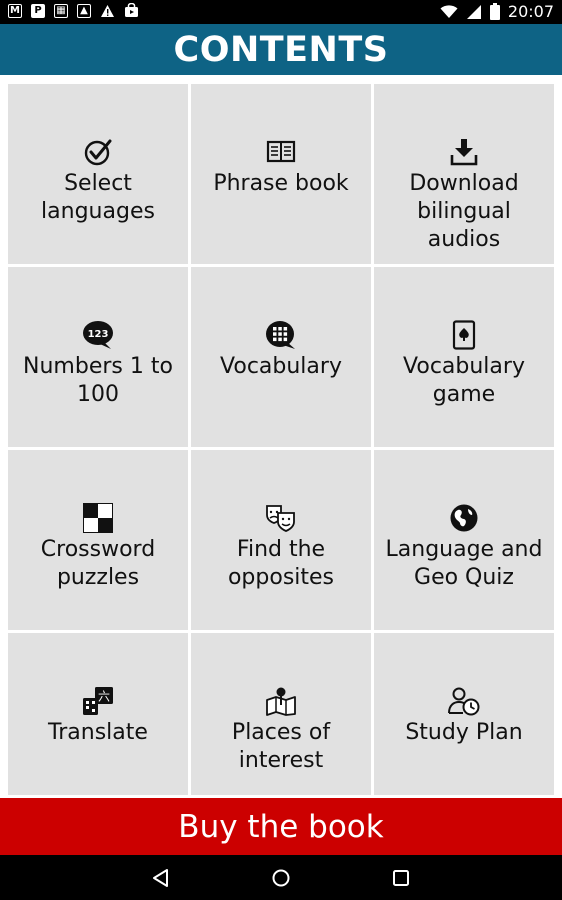 This screenshot has width=562, height=900. I want to click on signal-icon, so click(473, 11).